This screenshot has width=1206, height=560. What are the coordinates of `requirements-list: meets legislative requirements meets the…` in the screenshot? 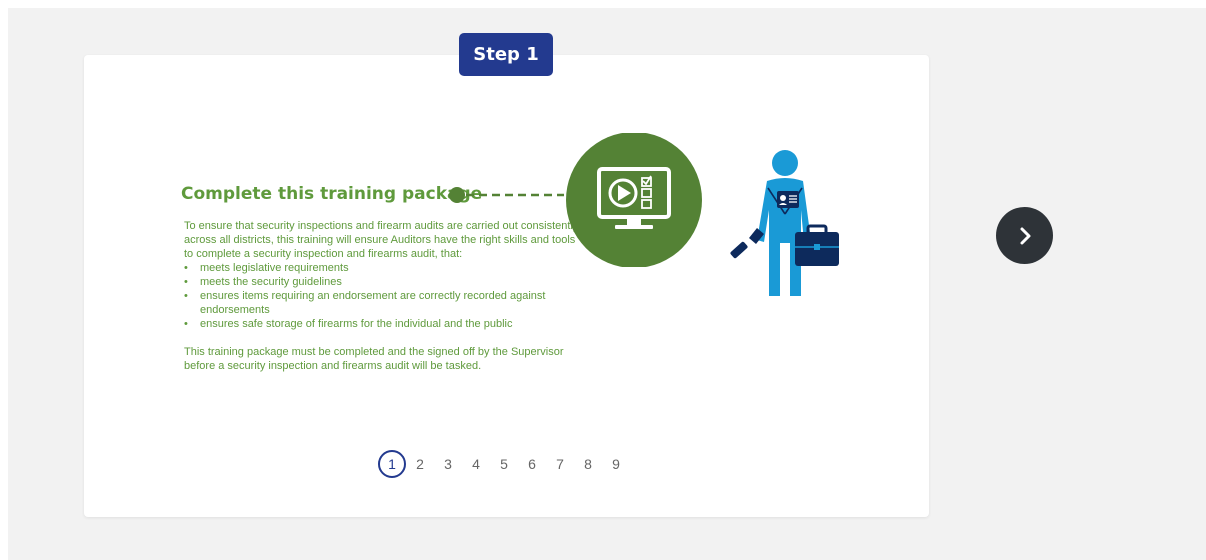 It's located at (384, 296).